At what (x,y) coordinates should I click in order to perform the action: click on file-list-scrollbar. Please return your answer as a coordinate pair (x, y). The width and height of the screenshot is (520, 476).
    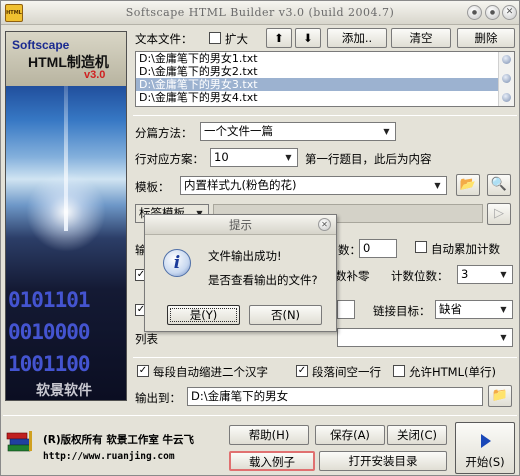
    Looking at the image, I should click on (506, 79).